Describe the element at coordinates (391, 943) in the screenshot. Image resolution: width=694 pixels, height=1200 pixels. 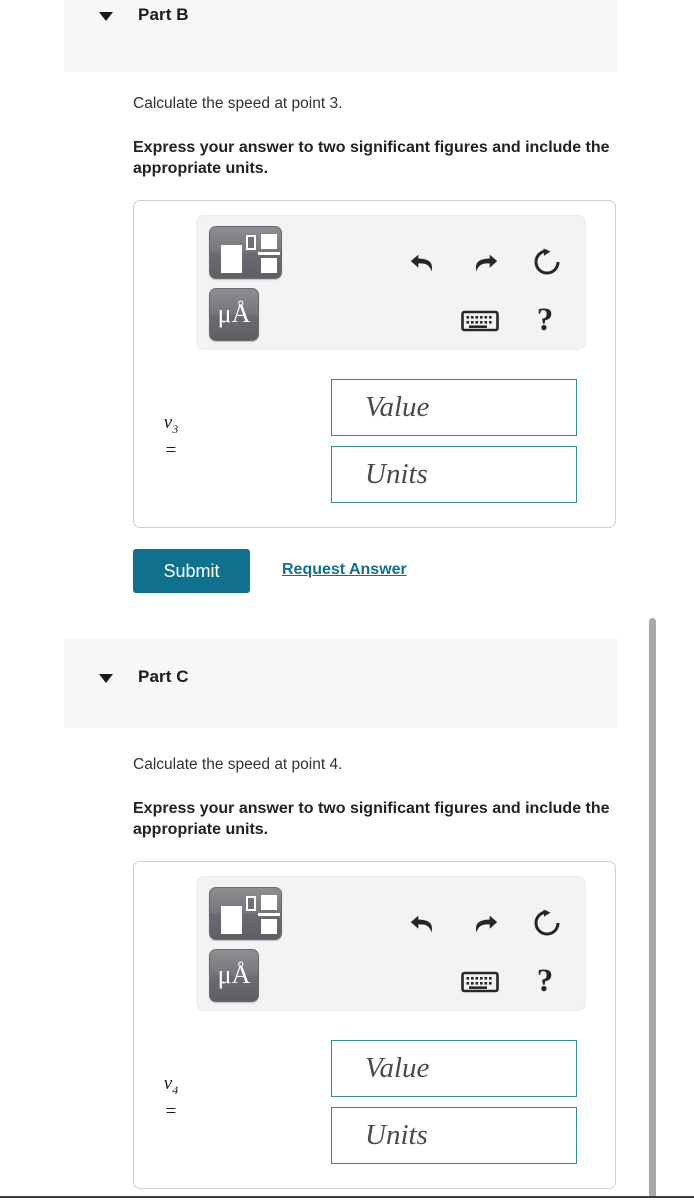
I see `part-c-math-toolbar: μÅ ?` at that location.